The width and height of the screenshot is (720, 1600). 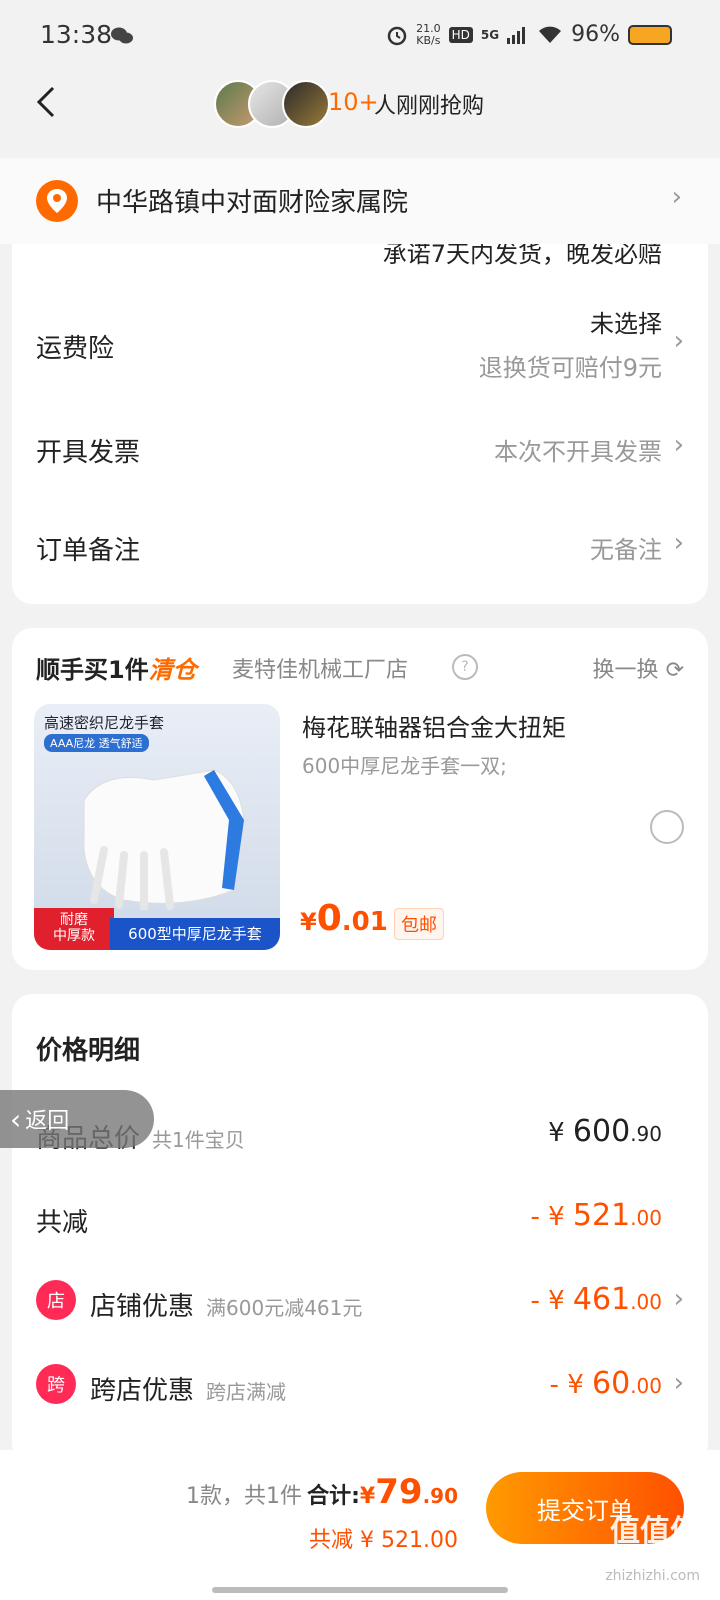 I want to click on image-tagline: AAA尼龙 透气舒适, so click(x=96, y=743).